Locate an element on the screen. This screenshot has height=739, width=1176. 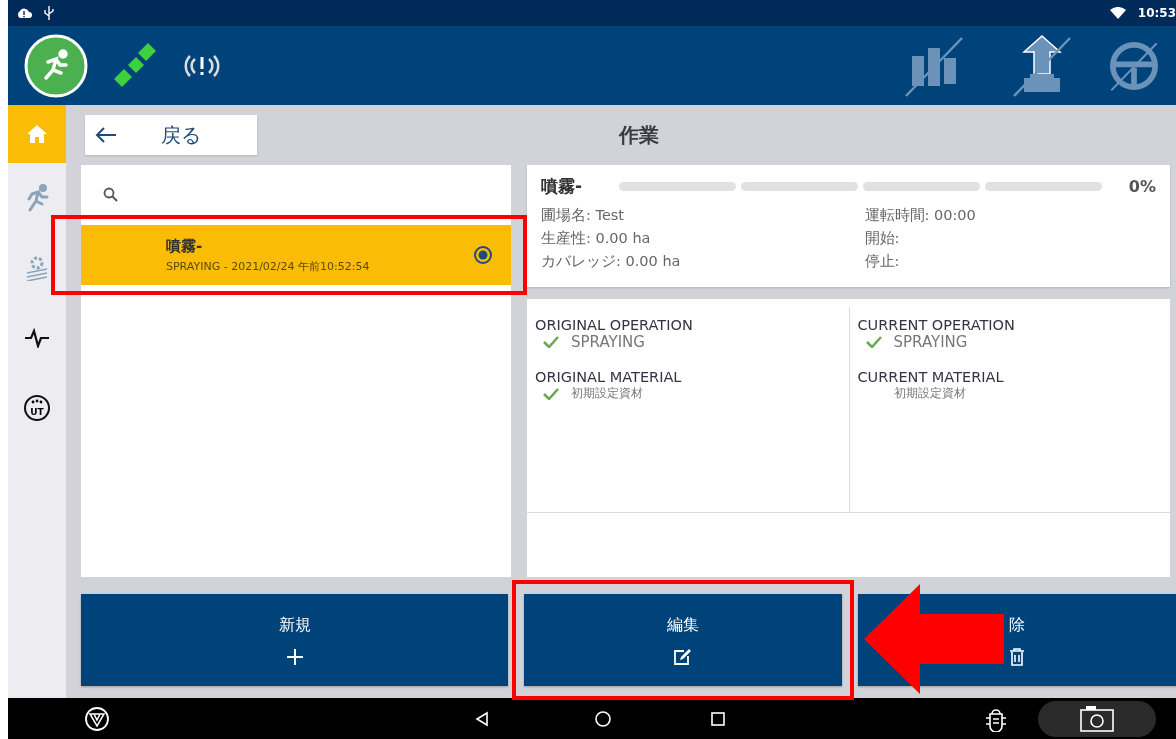
summary-field: 運転時間: 00:00 is located at coordinates (1010, 215).